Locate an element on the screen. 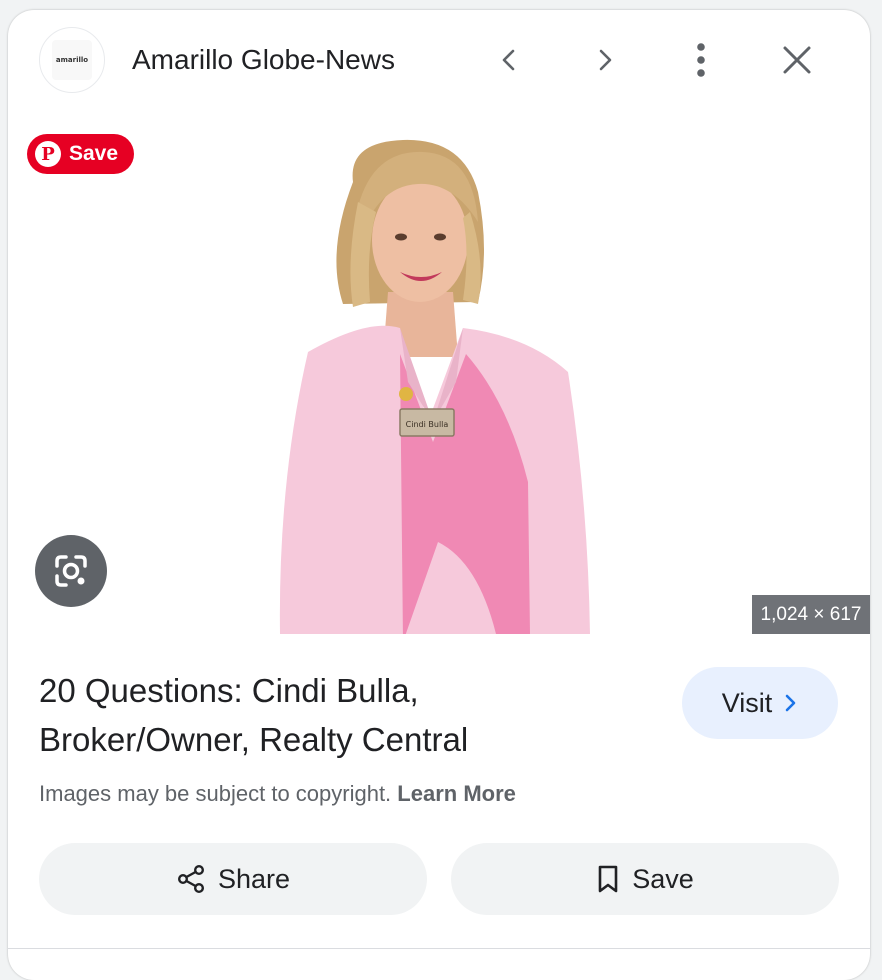  share-label: Share is located at coordinates (254, 878).